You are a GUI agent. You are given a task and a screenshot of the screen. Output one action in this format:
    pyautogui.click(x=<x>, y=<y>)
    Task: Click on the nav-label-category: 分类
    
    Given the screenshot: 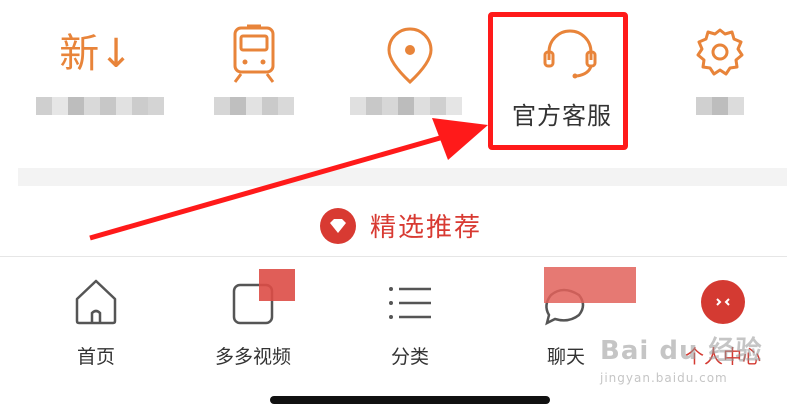 What is the action you would take?
    pyautogui.click(x=409, y=357)
    